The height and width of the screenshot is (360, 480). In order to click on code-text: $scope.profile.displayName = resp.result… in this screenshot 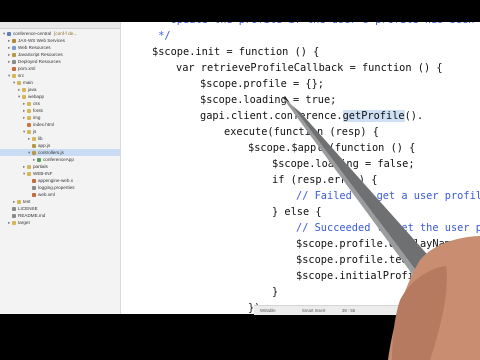, I will do `click(388, 244)`.